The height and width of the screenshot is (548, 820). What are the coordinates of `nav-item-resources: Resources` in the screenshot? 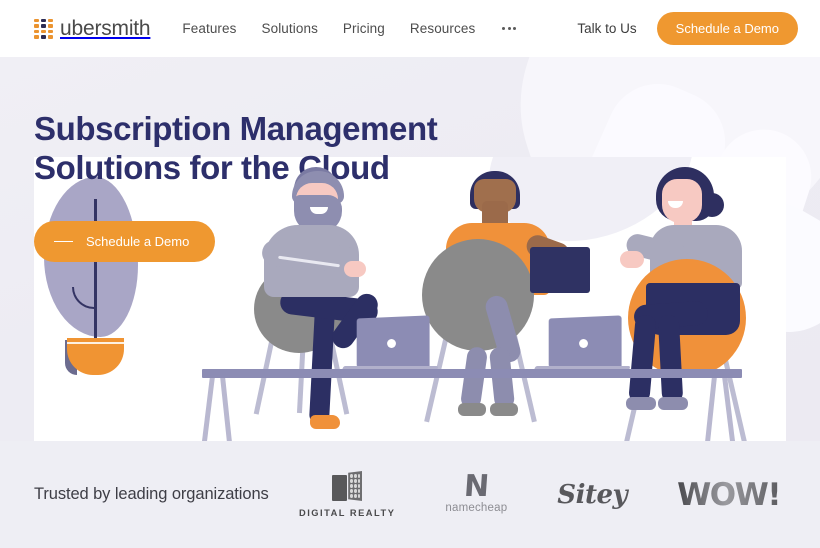 It's located at (442, 28).